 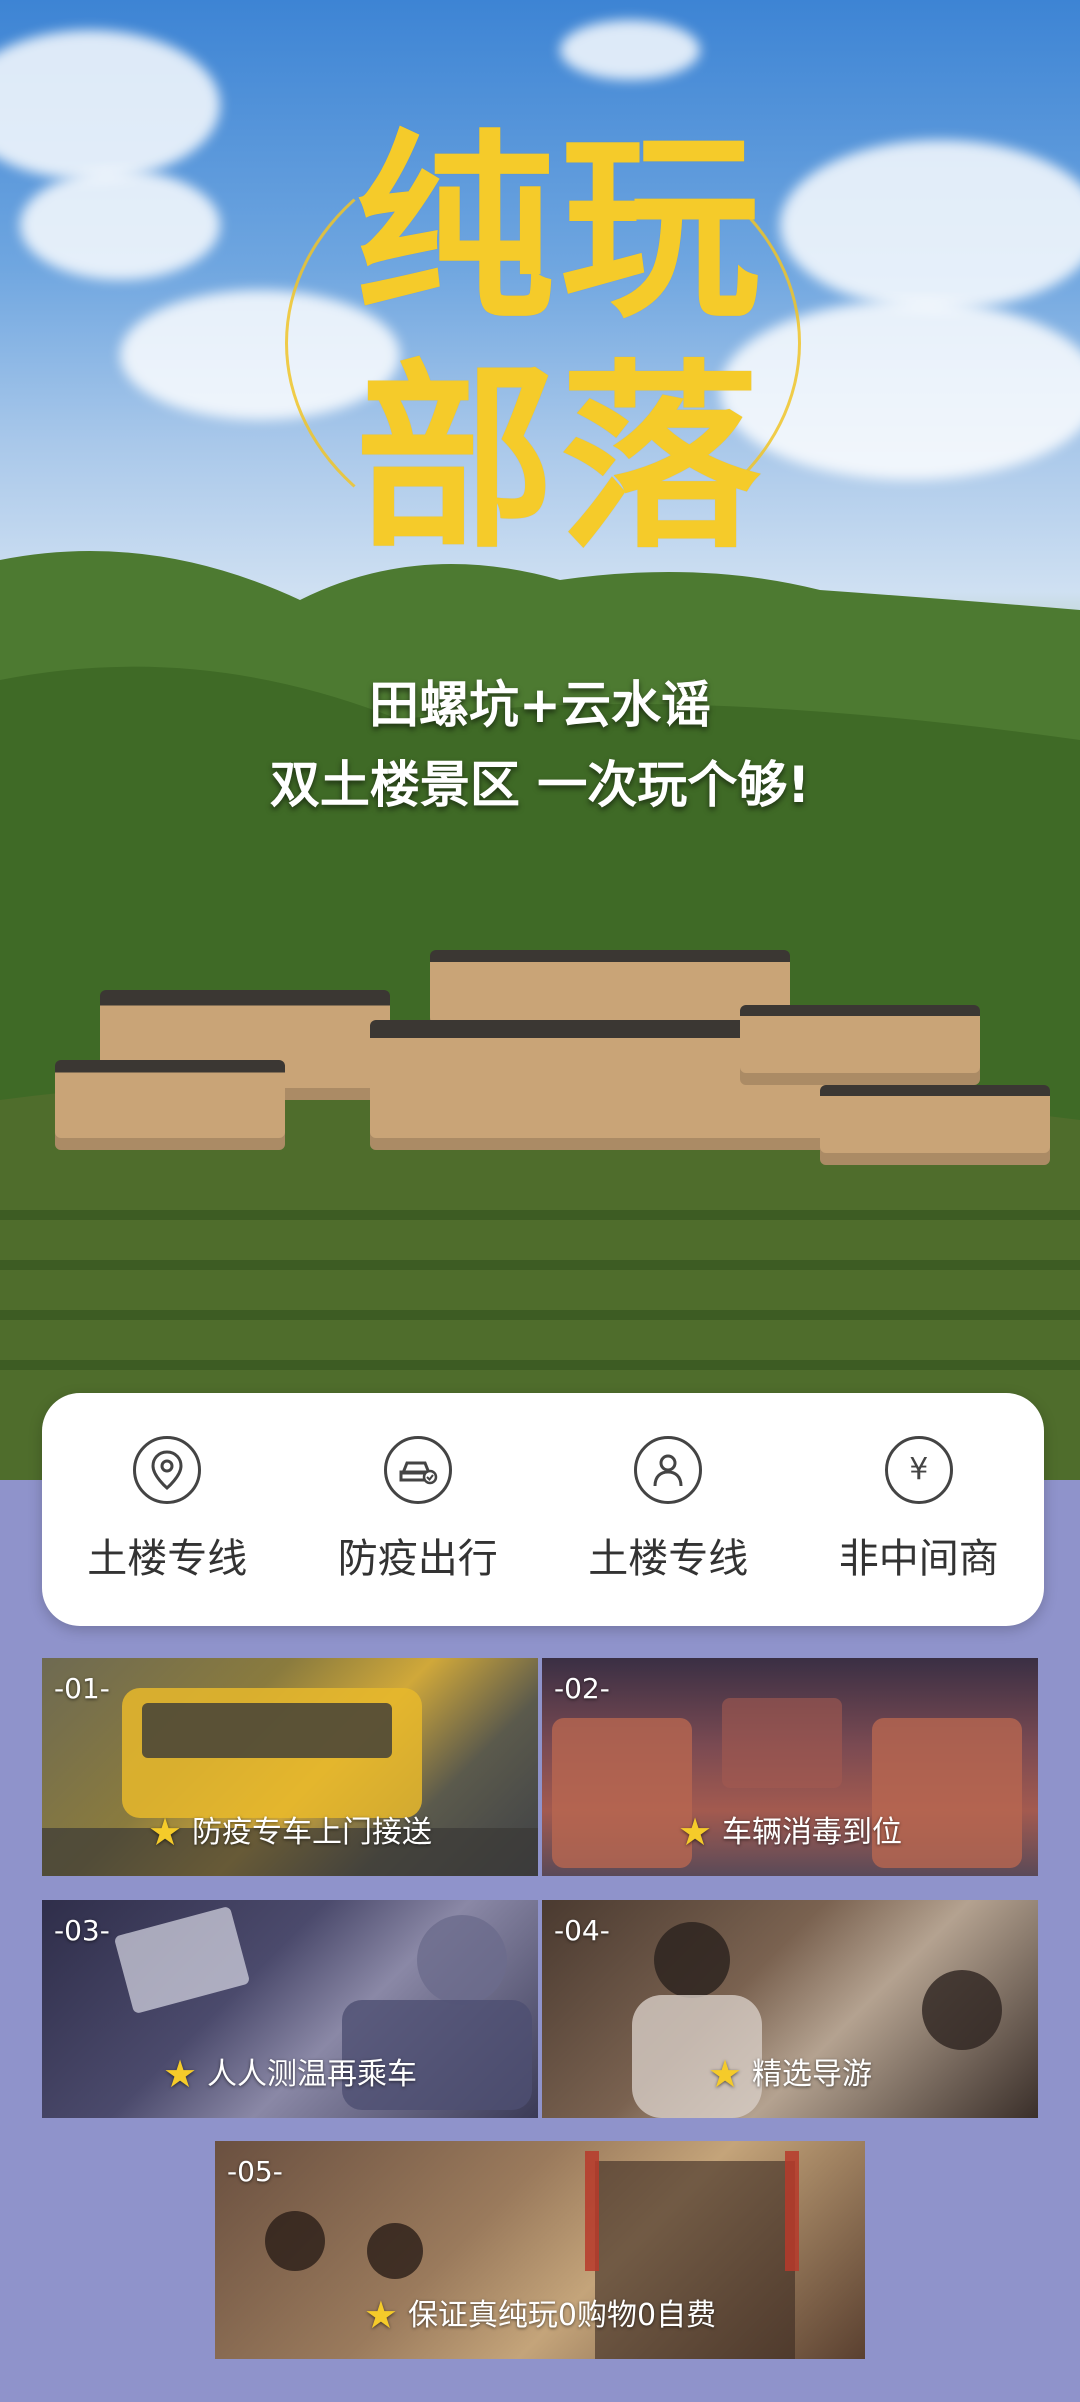 I want to click on card-caption-text: 保证真纯玩0购物0自费, so click(x=562, y=2315).